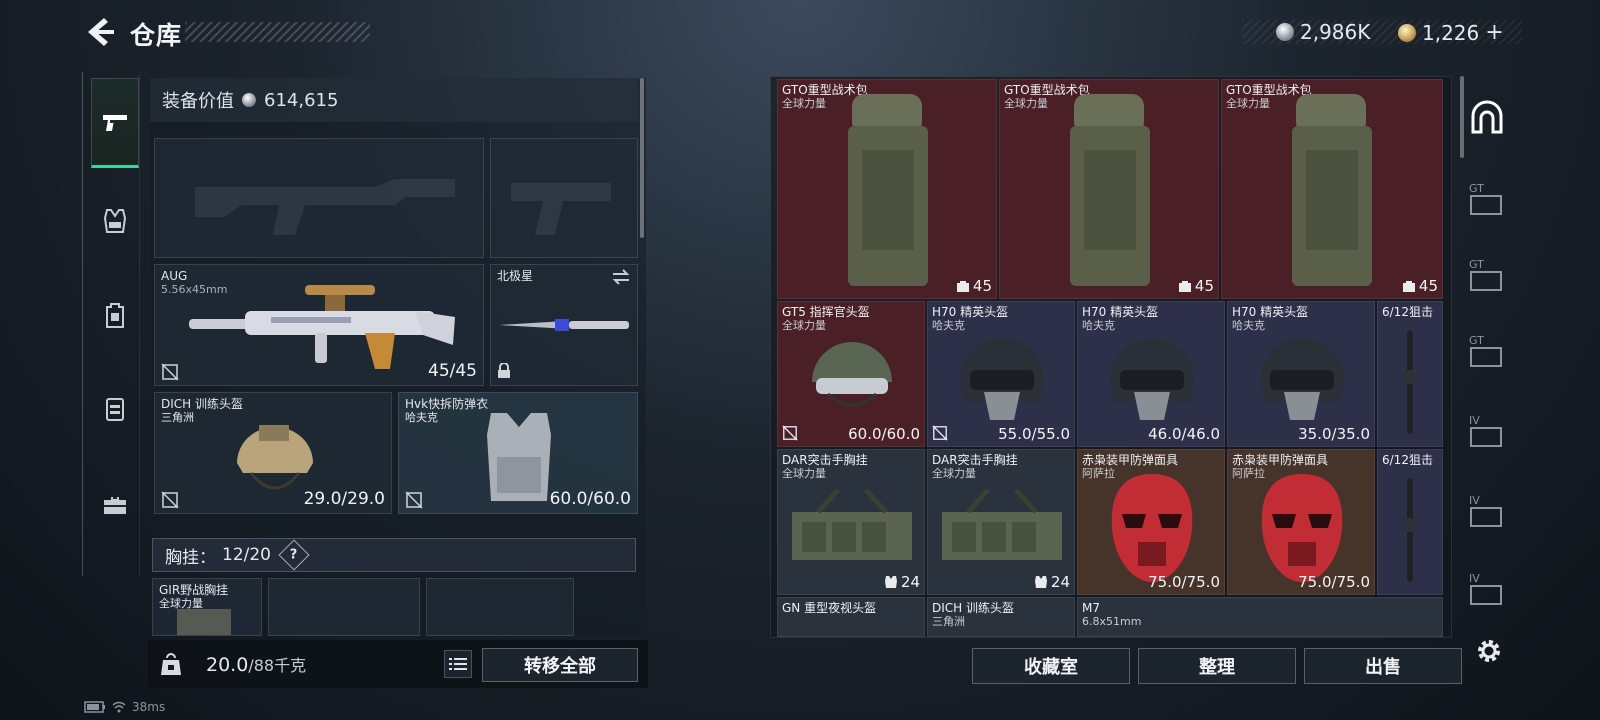 The height and width of the screenshot is (720, 1600). What do you see at coordinates (394, 555) in the screenshot?
I see `chest-rig-header: 胸挂： 12/20 ?` at bounding box center [394, 555].